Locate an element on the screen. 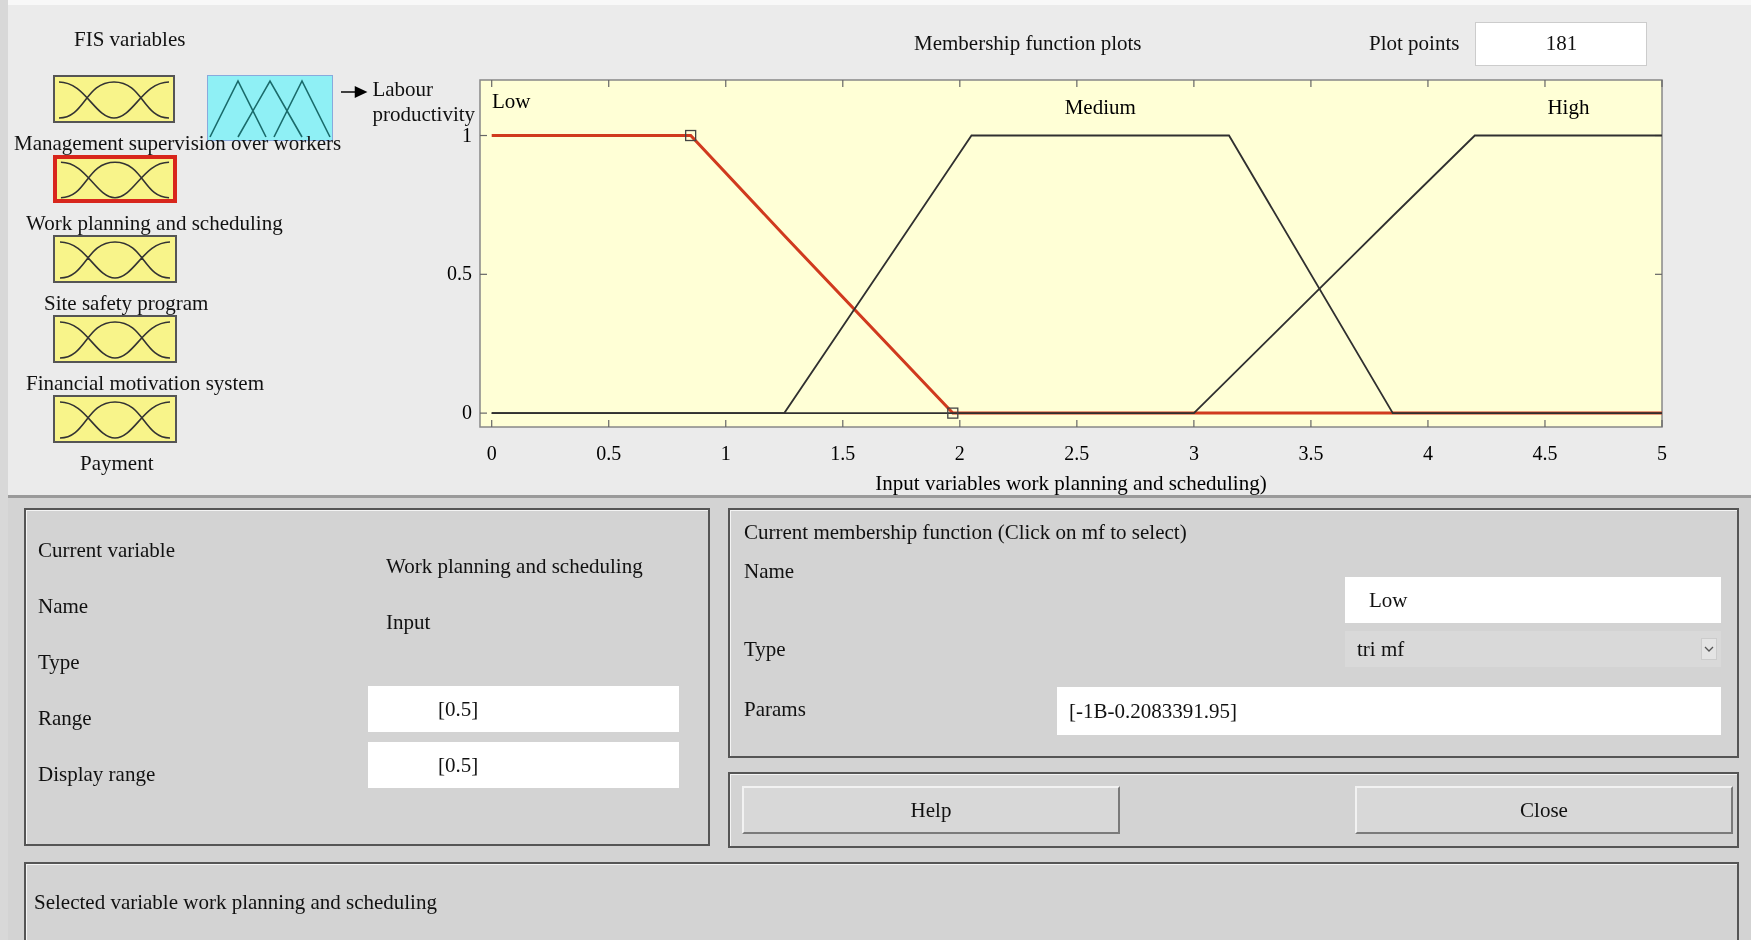 The height and width of the screenshot is (940, 1751). membership-function-label: High is located at coordinates (1568, 107).